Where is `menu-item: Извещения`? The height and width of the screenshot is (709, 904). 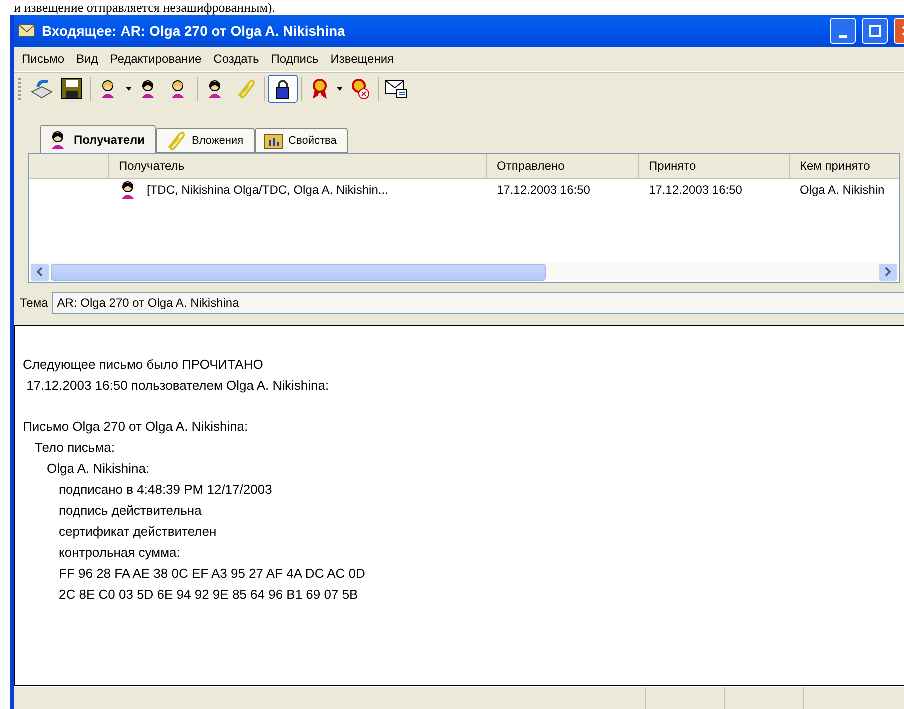
menu-item: Извещения is located at coordinates (362, 59).